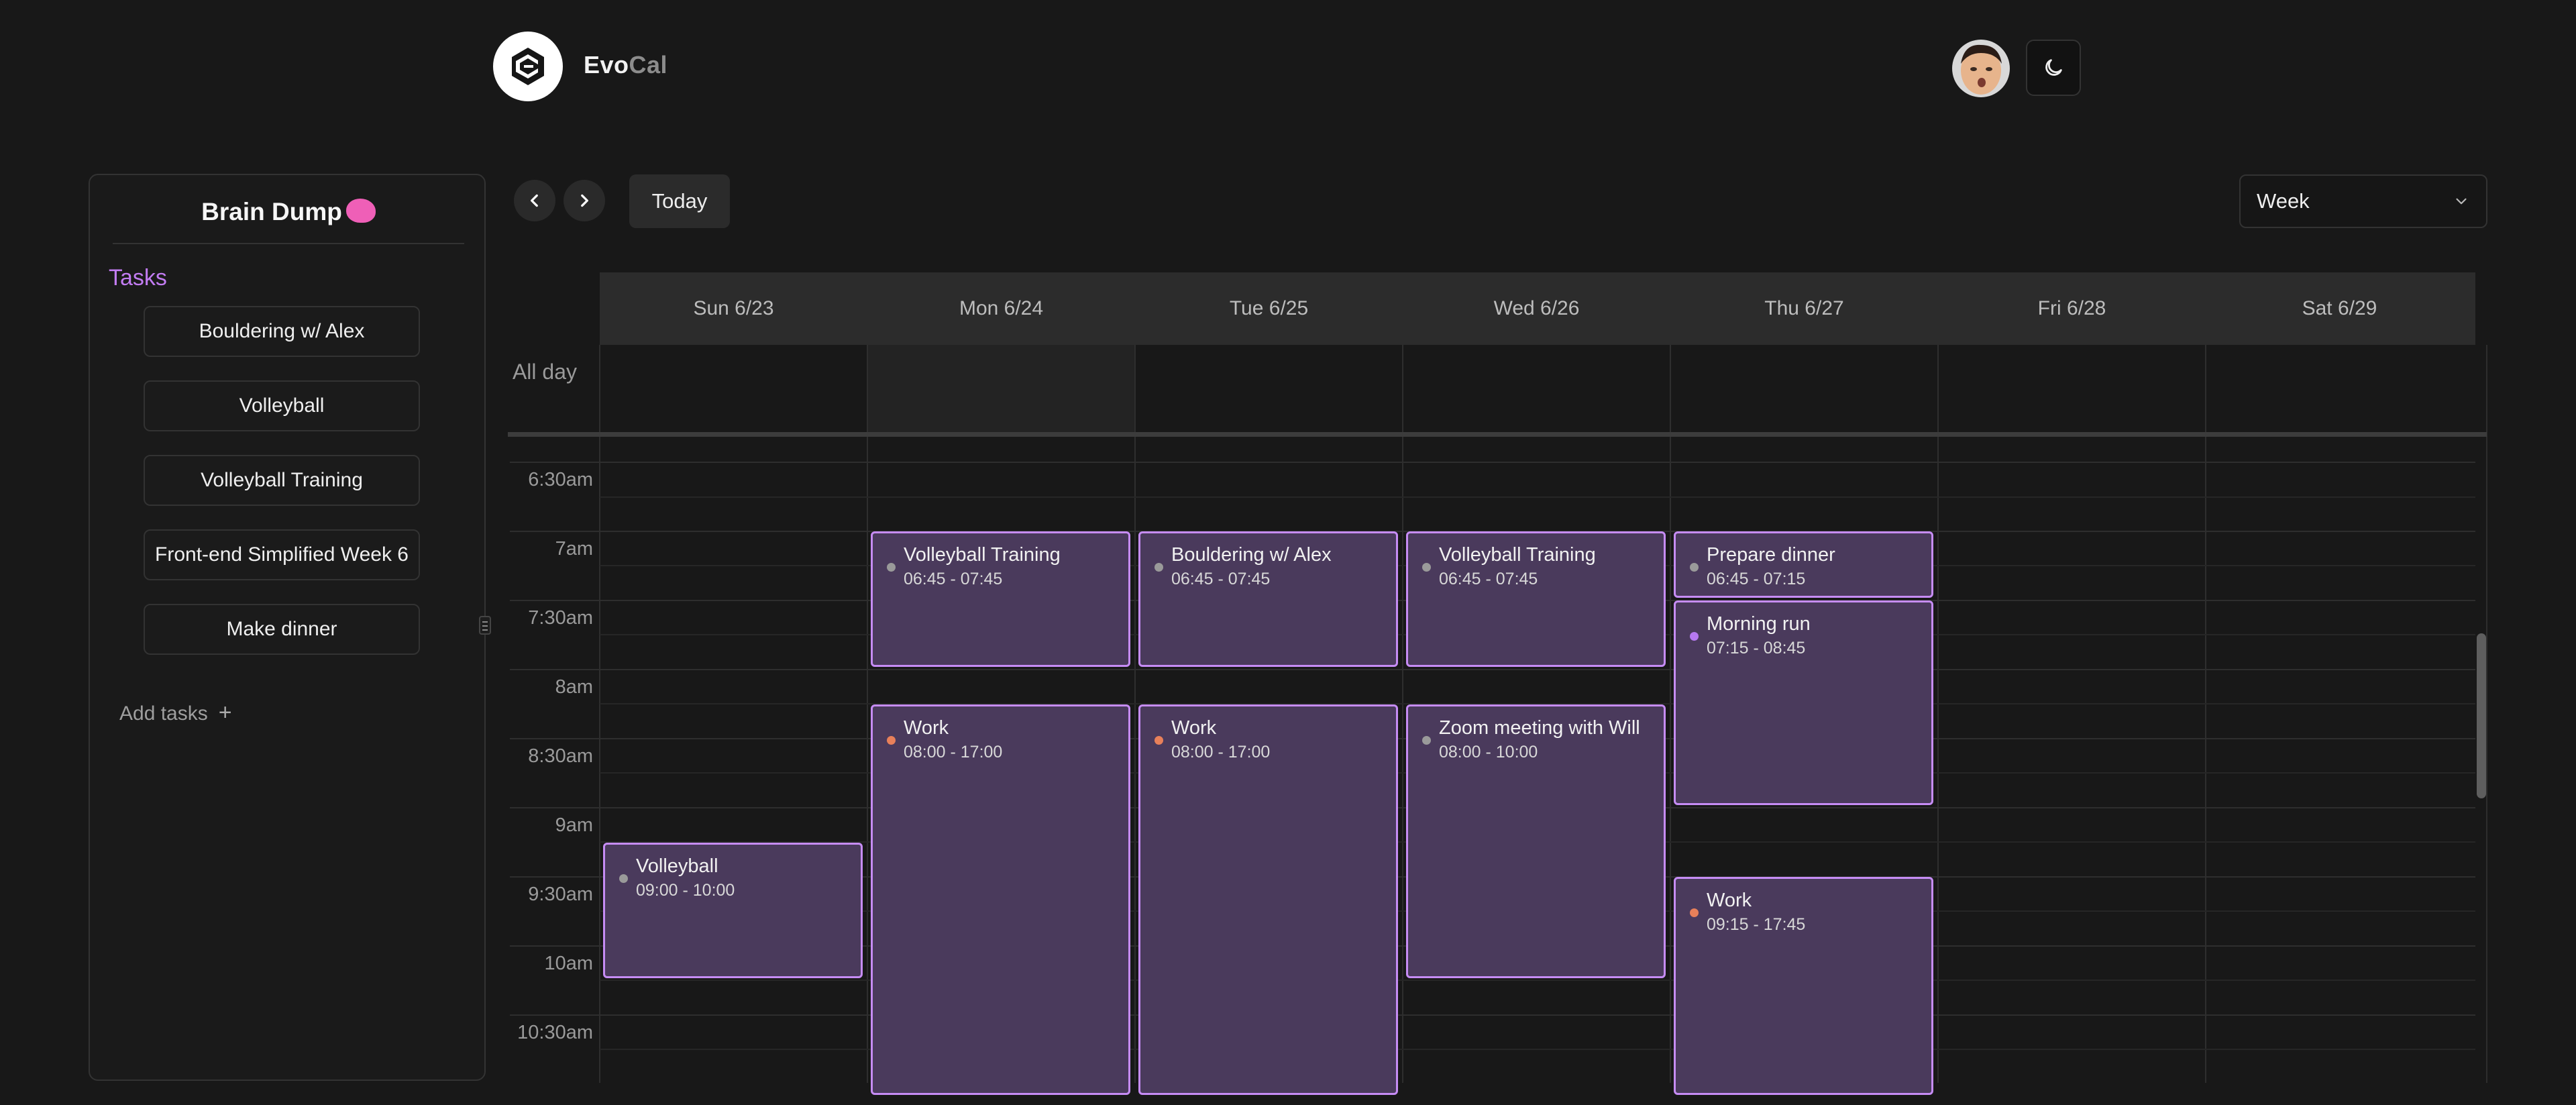  I want to click on brain-icon, so click(360, 211).